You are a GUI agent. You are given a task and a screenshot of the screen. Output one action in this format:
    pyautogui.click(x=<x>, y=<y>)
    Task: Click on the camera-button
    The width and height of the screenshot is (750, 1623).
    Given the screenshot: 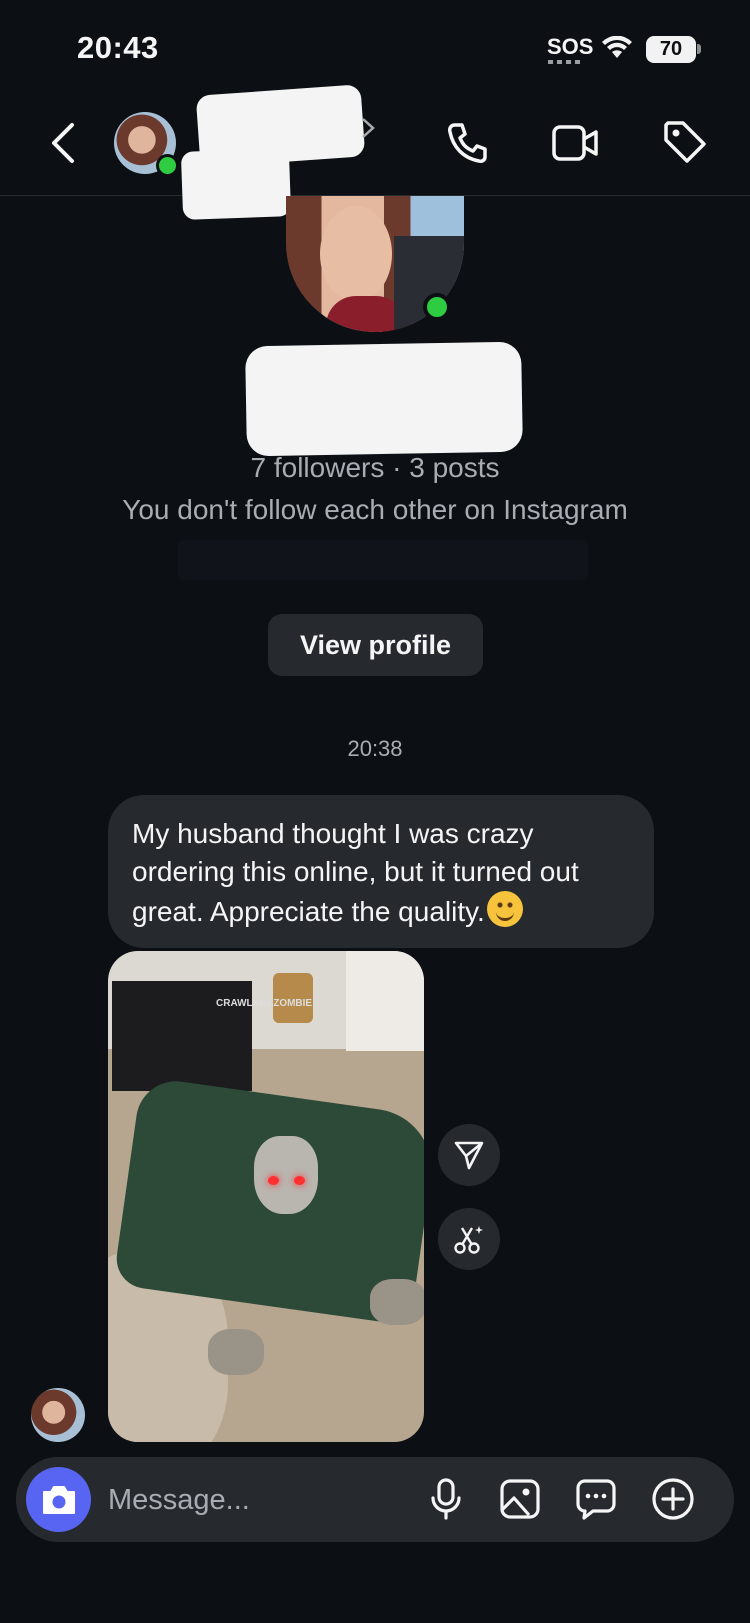 What is the action you would take?
    pyautogui.click(x=58, y=1499)
    